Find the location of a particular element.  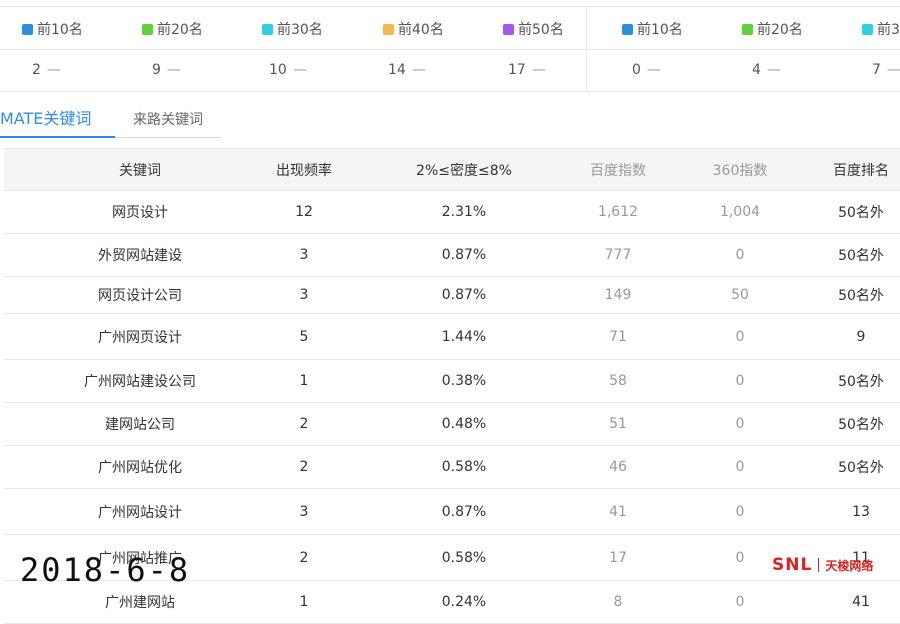

baidu-rank-cell: 13 is located at coordinates (861, 511).